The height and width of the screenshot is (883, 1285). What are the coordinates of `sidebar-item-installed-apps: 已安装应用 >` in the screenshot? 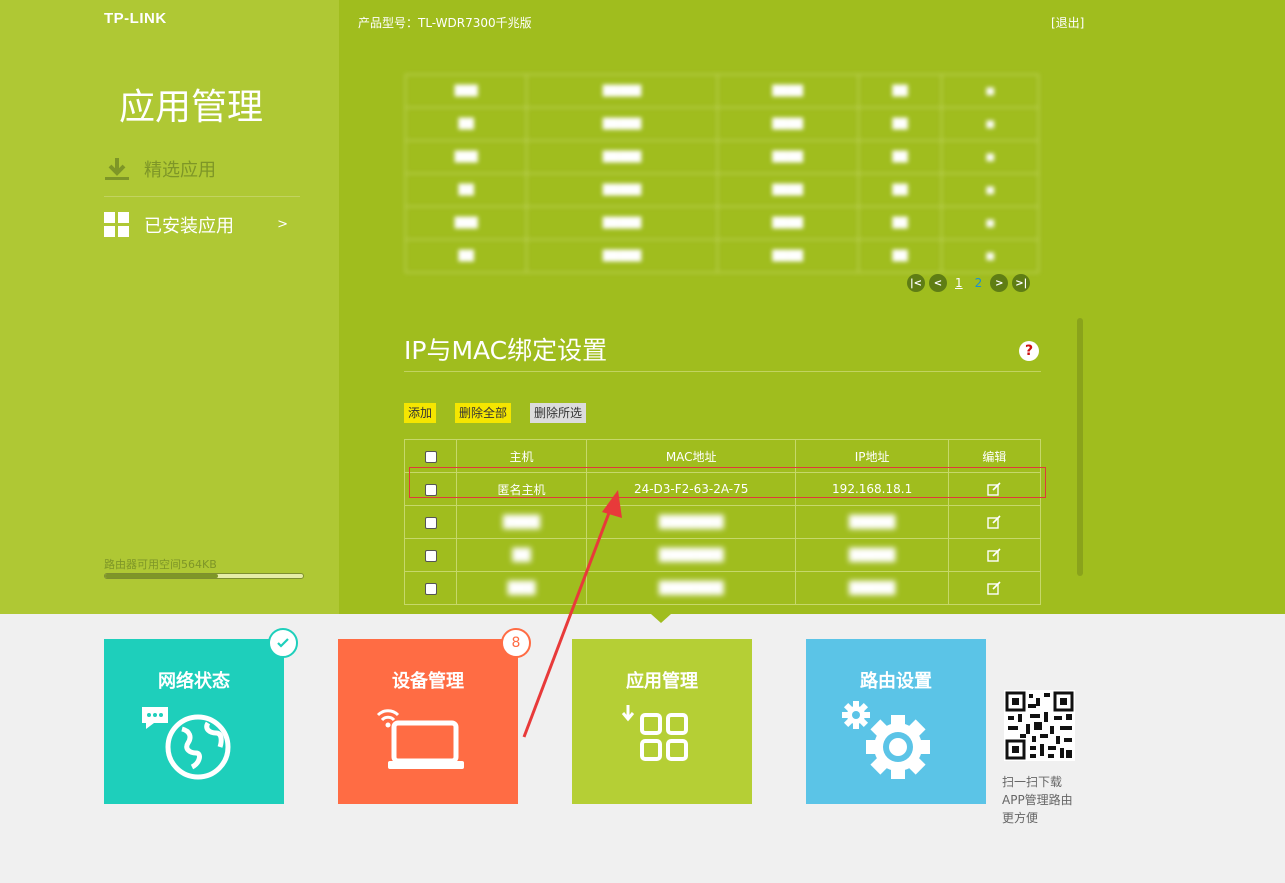 It's located at (202, 224).